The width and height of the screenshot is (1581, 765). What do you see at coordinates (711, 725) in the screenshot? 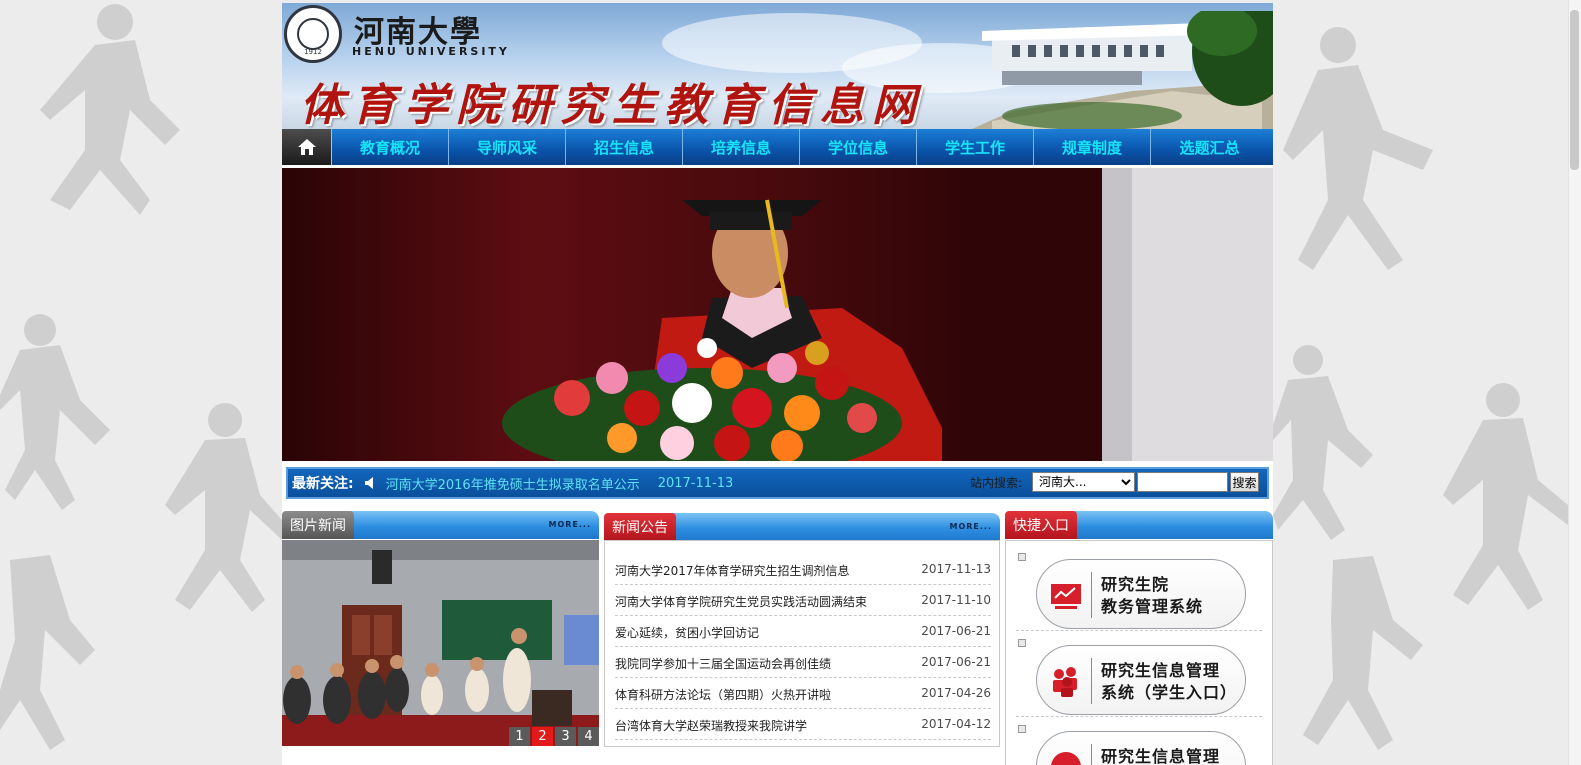
I see `news-item-title: 台湾体育大学赵荣瑞教授来我院讲学` at bounding box center [711, 725].